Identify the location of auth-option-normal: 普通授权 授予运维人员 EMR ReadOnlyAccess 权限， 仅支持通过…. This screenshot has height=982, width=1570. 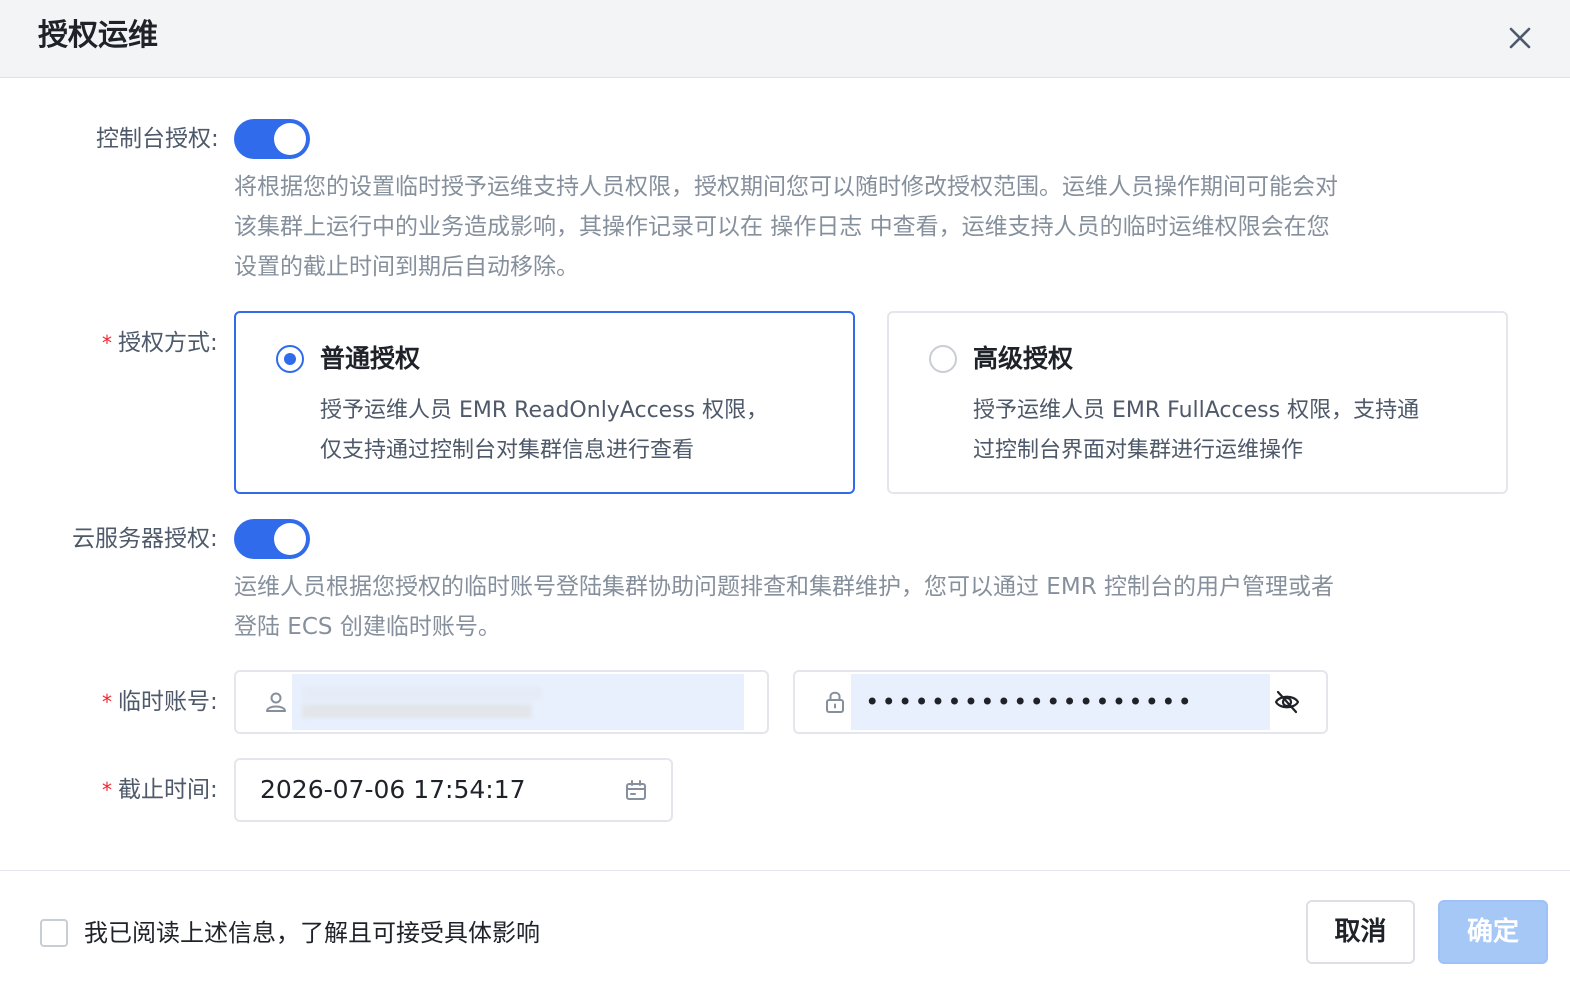
(544, 402).